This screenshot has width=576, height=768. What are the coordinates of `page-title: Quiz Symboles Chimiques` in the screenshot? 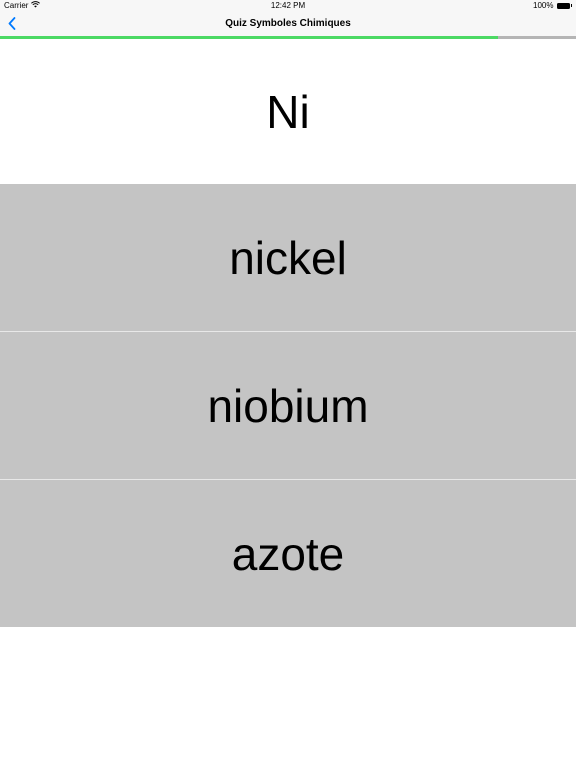 It's located at (288, 23).